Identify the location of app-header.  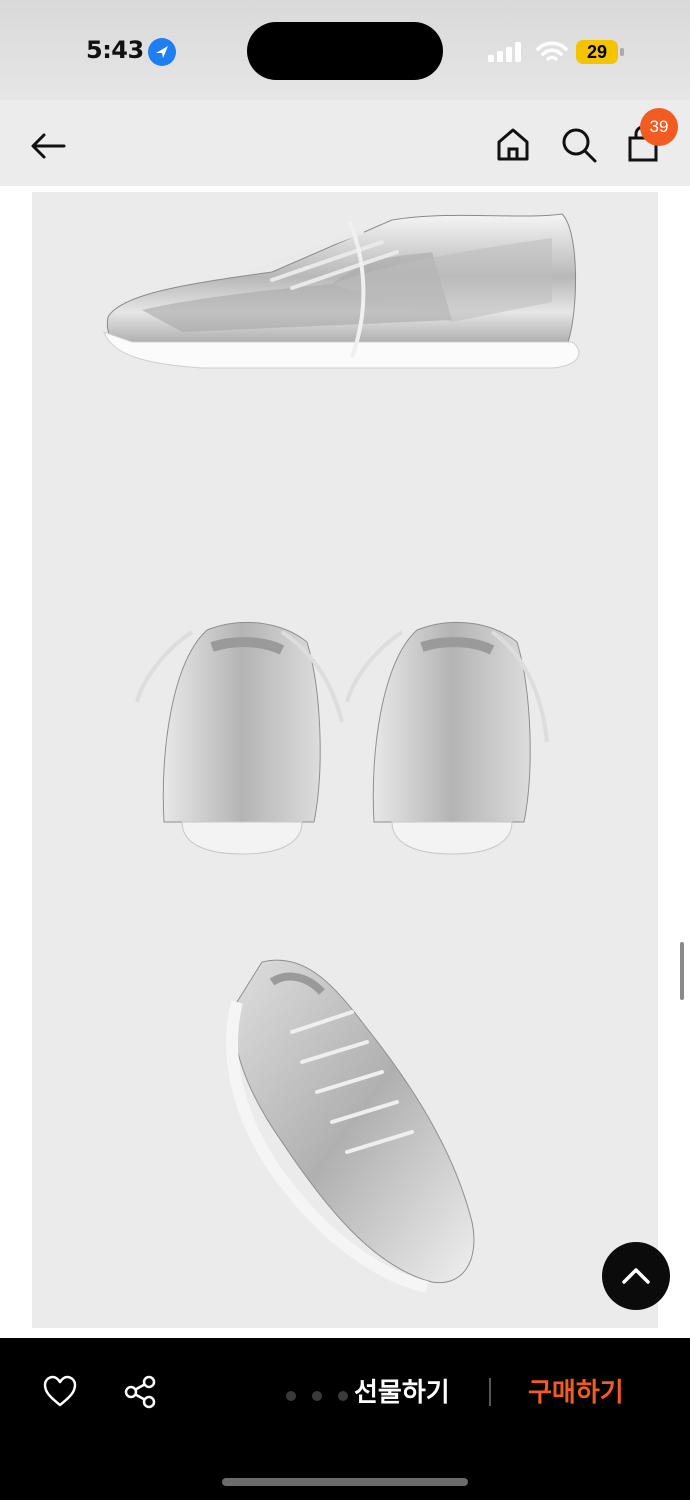
(345, 143).